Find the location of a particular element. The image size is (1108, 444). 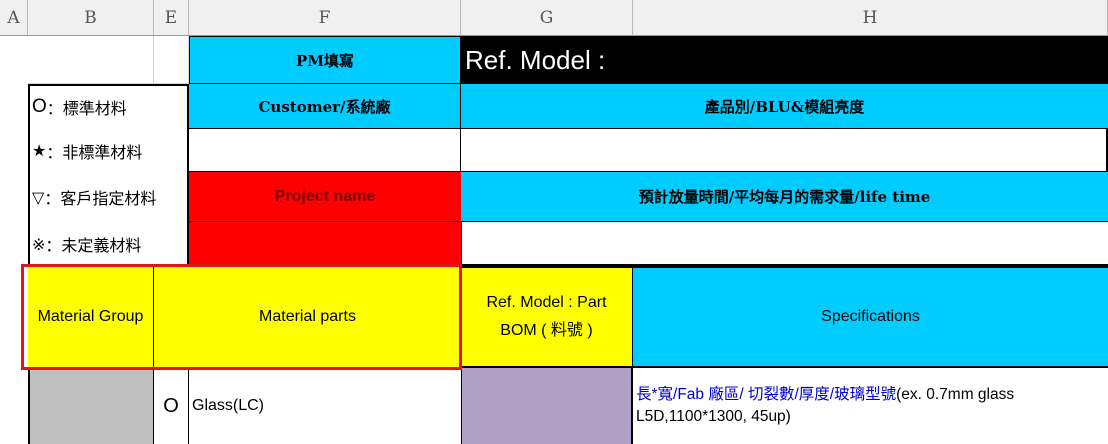

column-header-f: F is located at coordinates (325, 18).